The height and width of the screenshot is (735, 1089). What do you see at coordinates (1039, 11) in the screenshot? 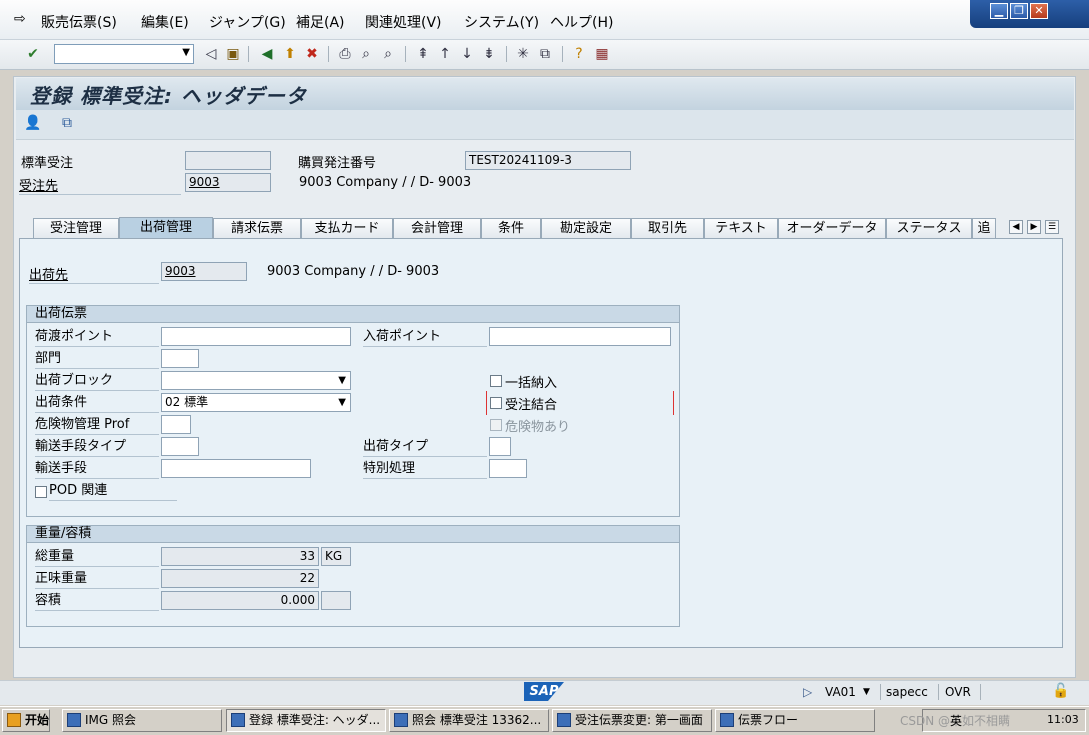
I see `close-button: ✕` at bounding box center [1039, 11].